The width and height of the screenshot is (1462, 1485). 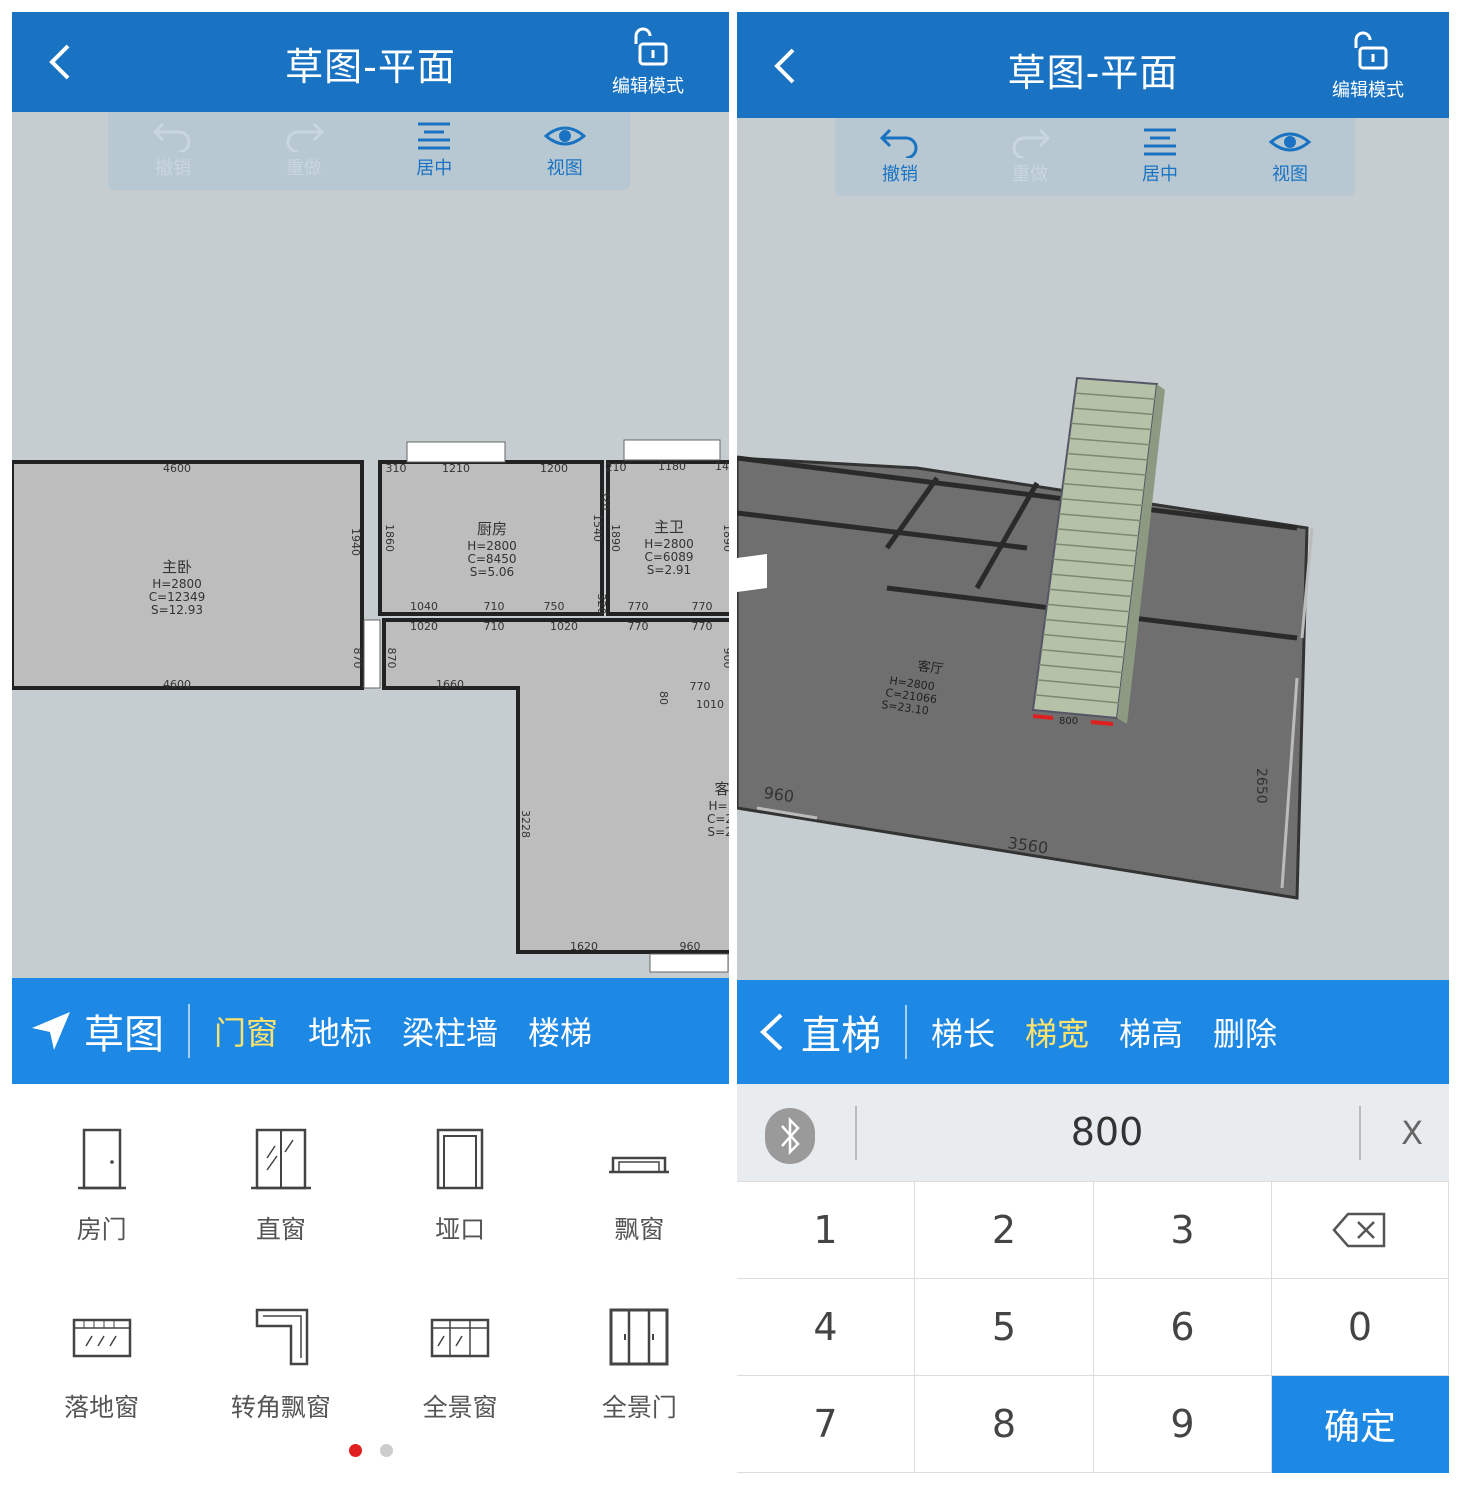 I want to click on item-window: 直窗, so click(x=280, y=1173).